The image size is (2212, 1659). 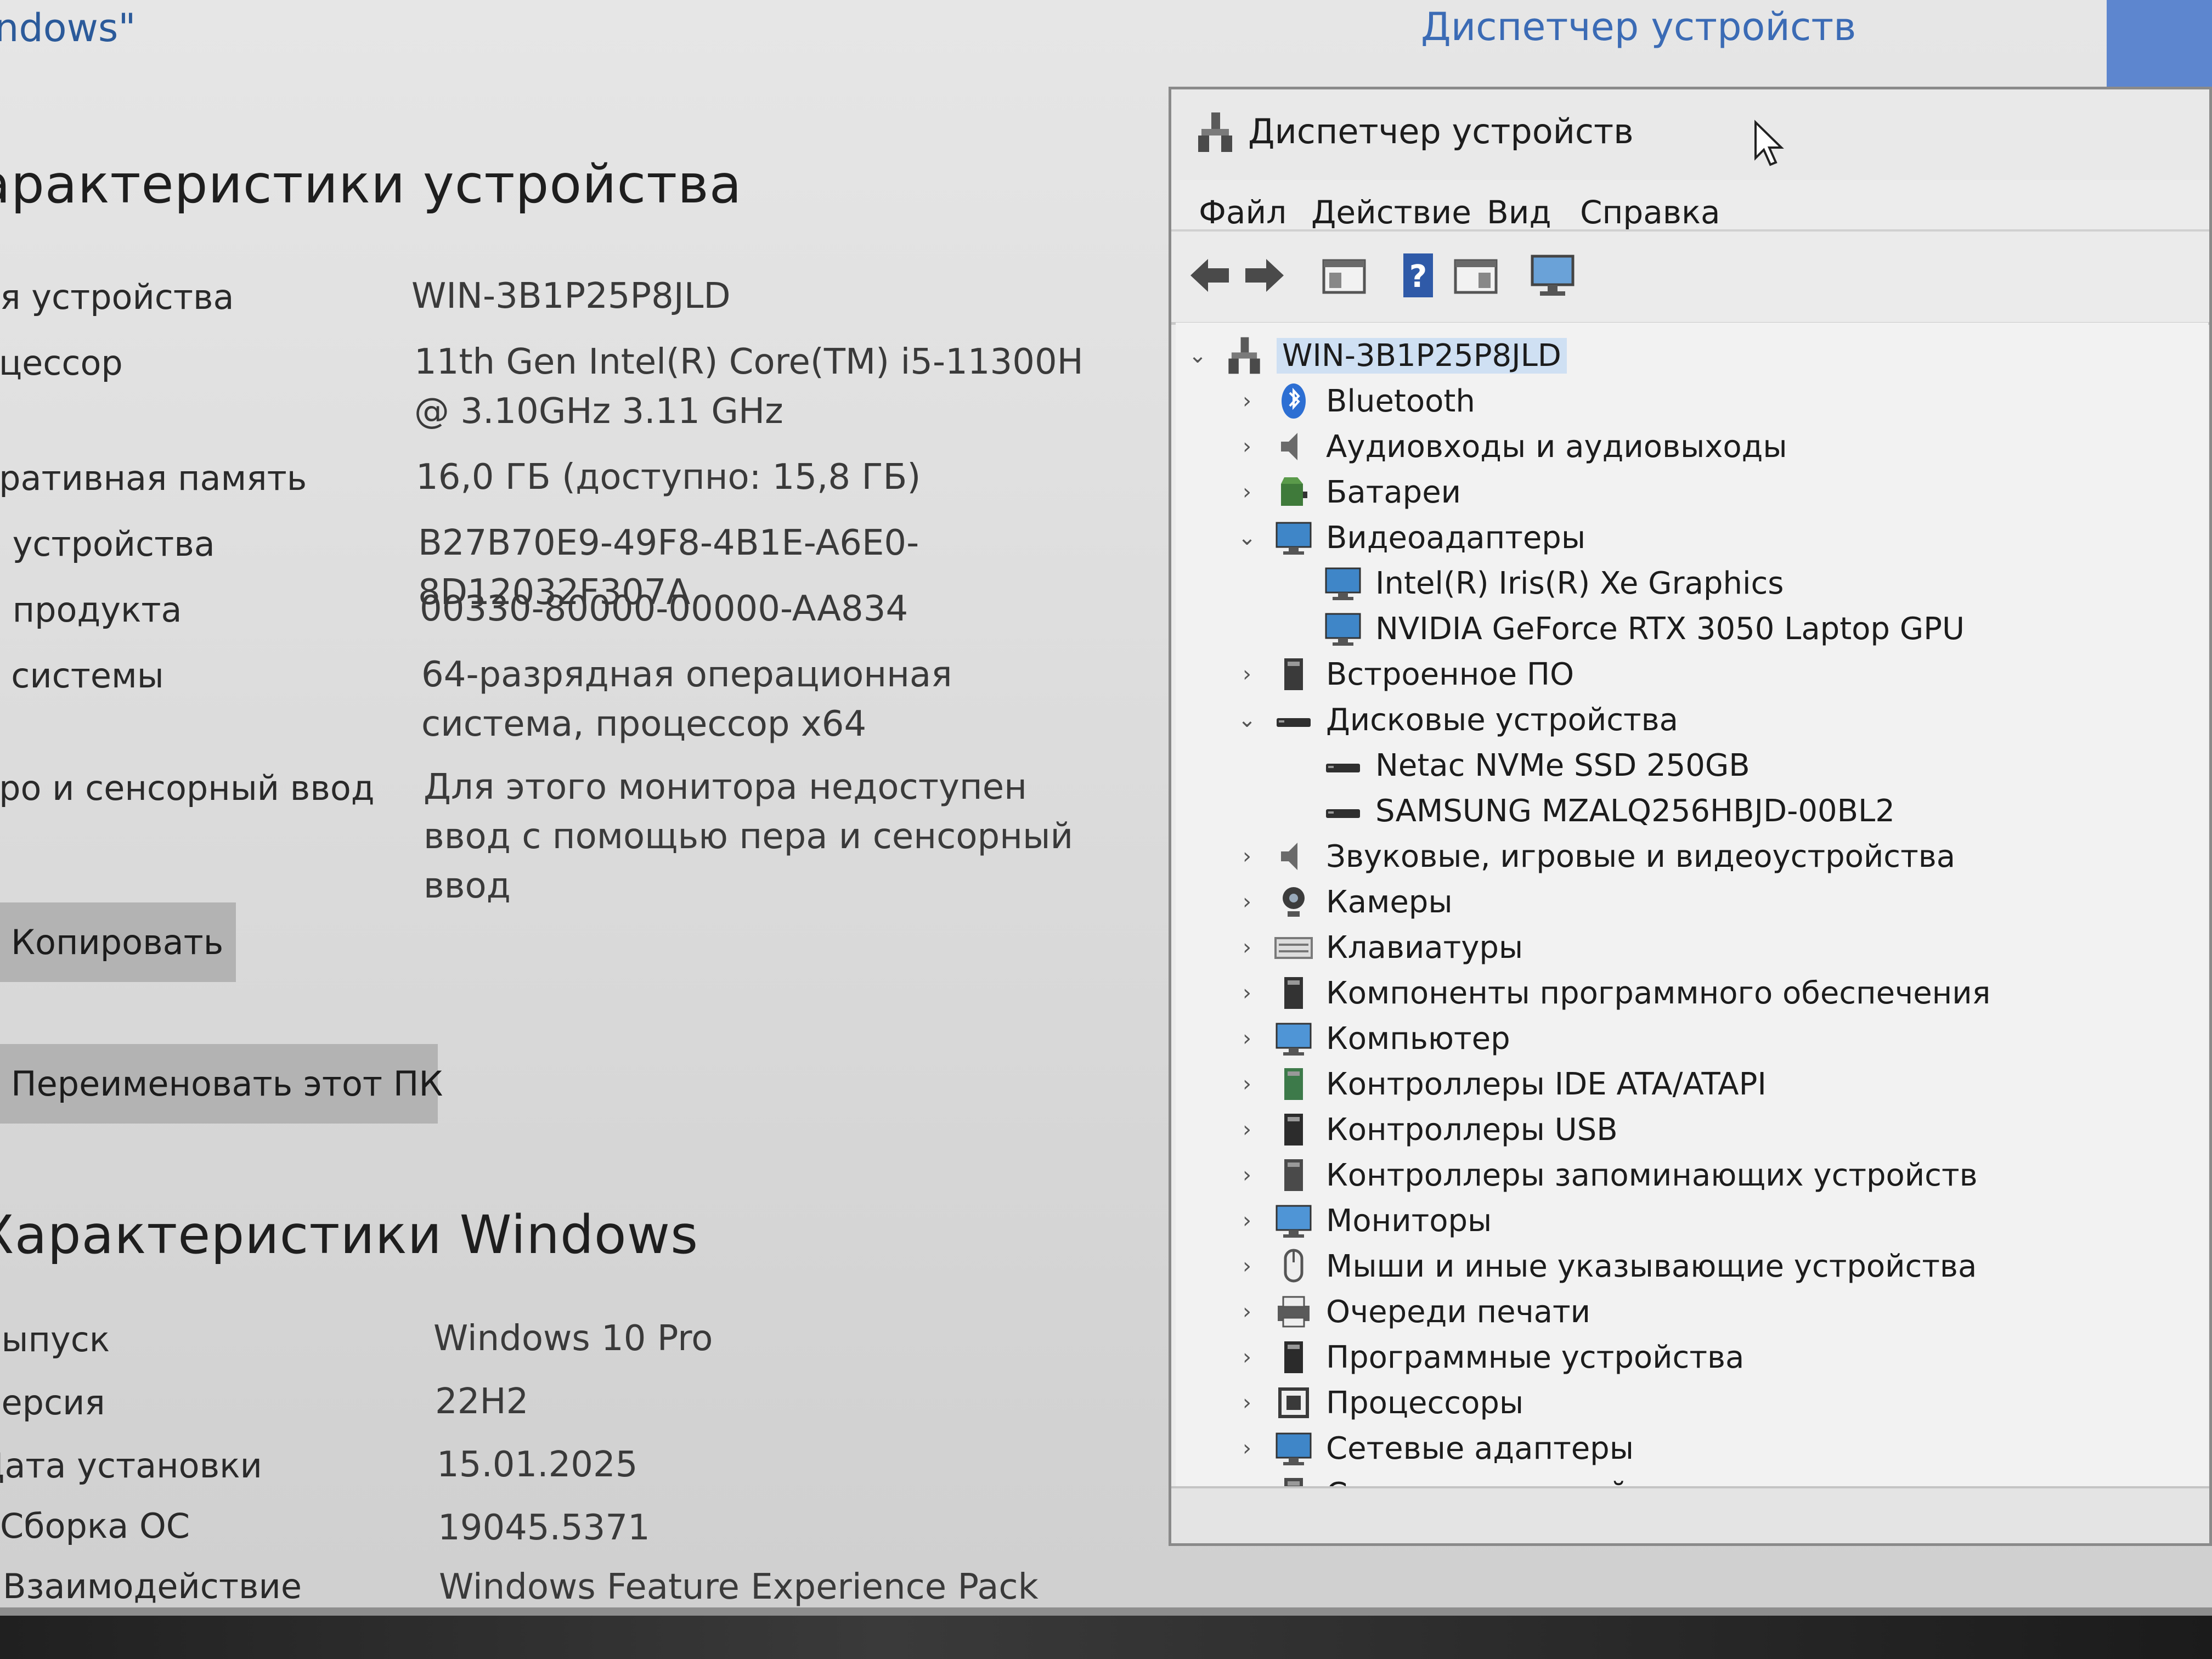 What do you see at coordinates (1552, 275) in the screenshot?
I see `scan-hardware-icon` at bounding box center [1552, 275].